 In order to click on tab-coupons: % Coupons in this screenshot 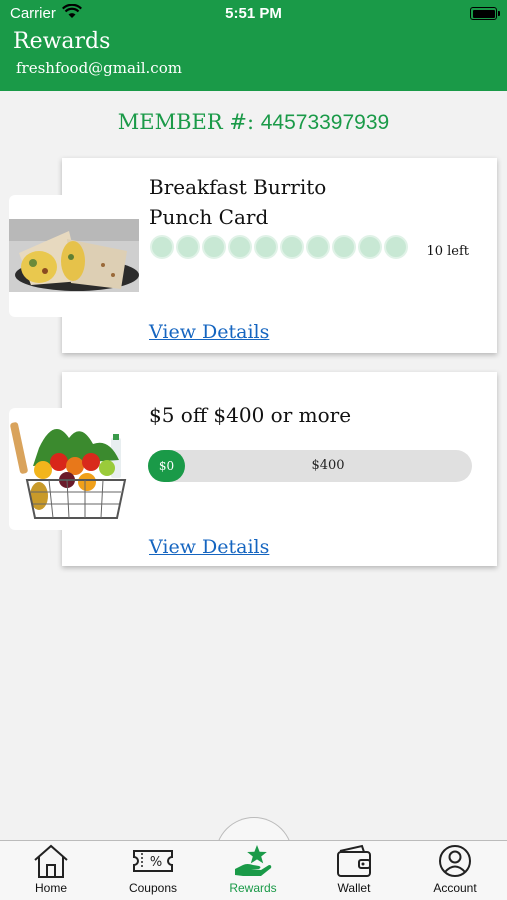, I will do `click(153, 869)`.